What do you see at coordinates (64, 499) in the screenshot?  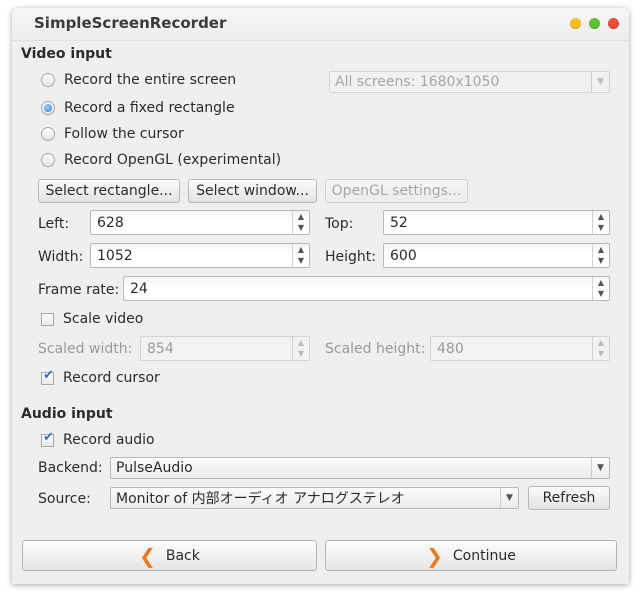 I see `source-label: Source:` at bounding box center [64, 499].